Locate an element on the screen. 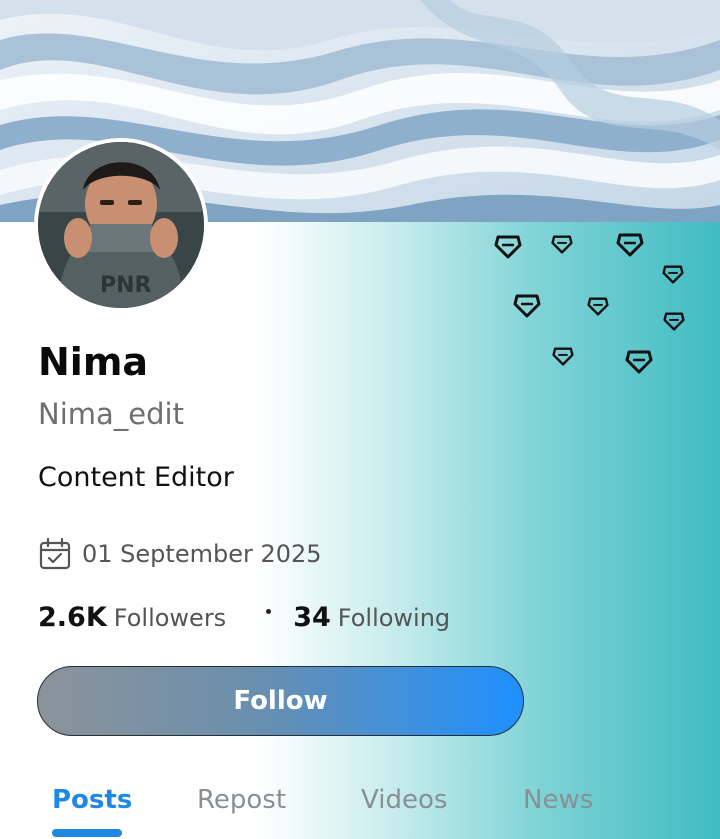 Image resolution: width=720 pixels, height=839 pixels. followers-label: Followers is located at coordinates (170, 618).